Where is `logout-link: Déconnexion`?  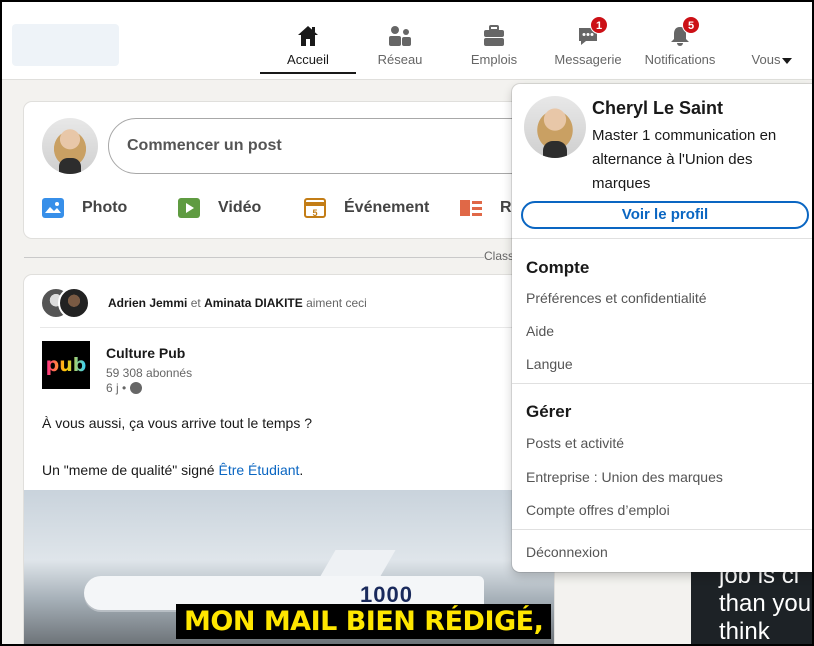 logout-link: Déconnexion is located at coordinates (567, 552).